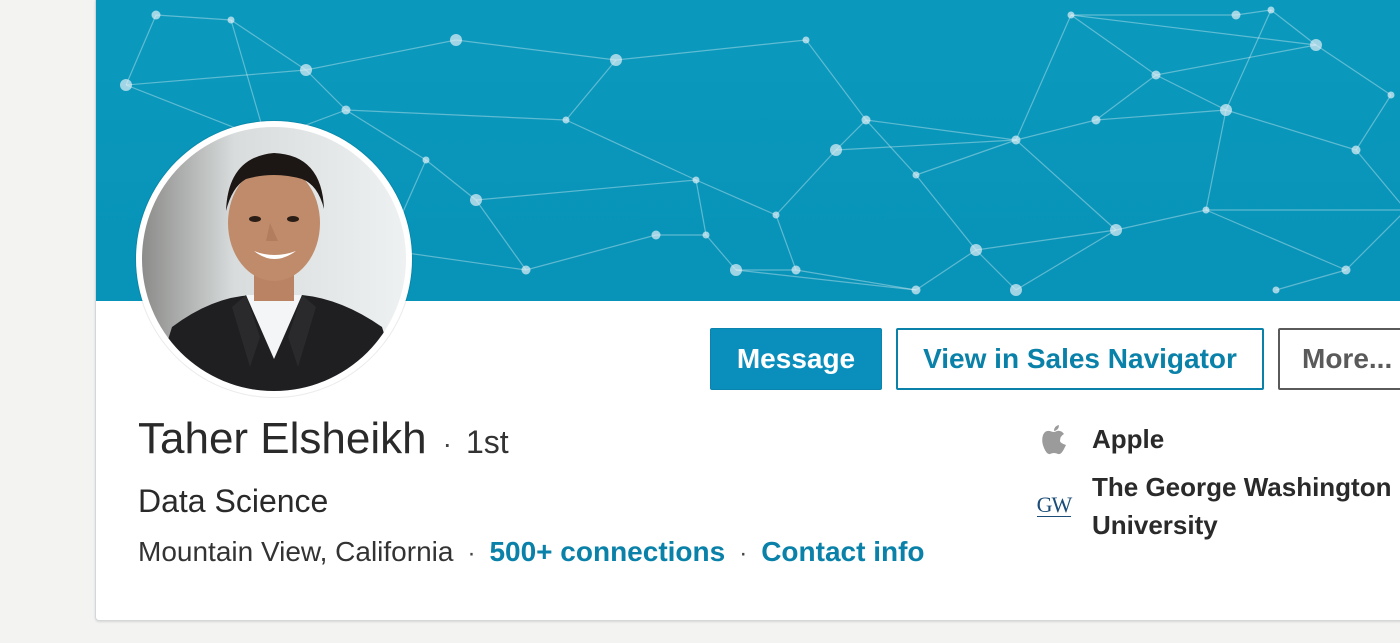  I want to click on gw-logo-text: GW, so click(1054, 504).